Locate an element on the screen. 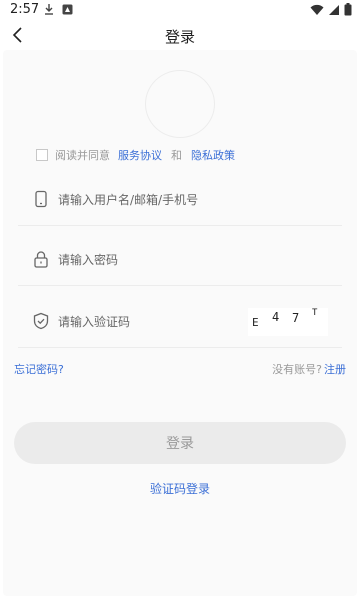 Image resolution: width=360 pixels, height=600 pixels. password-input is located at coordinates (158, 260).